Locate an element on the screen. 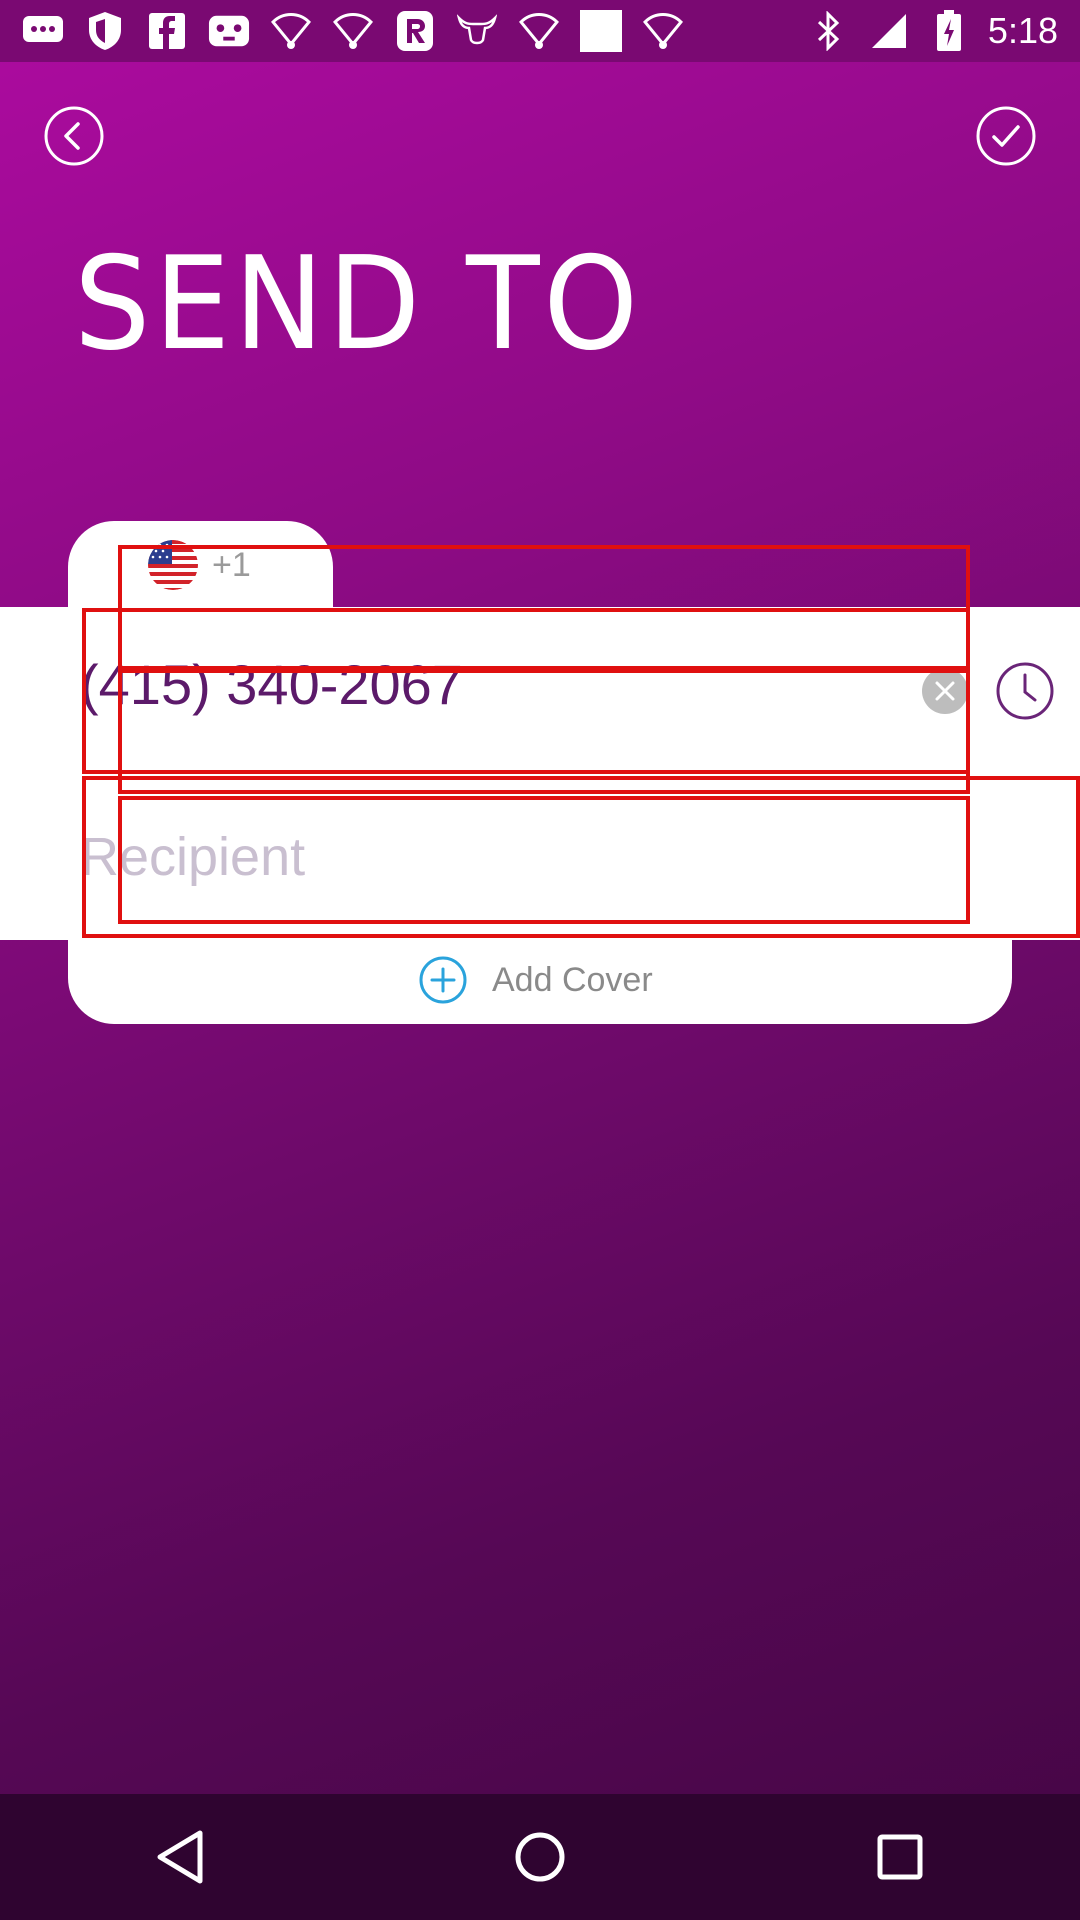  square-icon is located at coordinates (601, 31).